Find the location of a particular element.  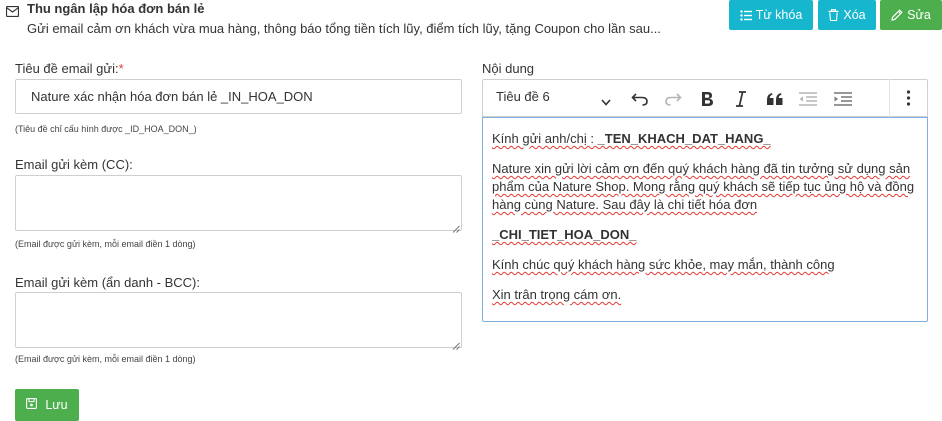

list-icon is located at coordinates (746, 15).